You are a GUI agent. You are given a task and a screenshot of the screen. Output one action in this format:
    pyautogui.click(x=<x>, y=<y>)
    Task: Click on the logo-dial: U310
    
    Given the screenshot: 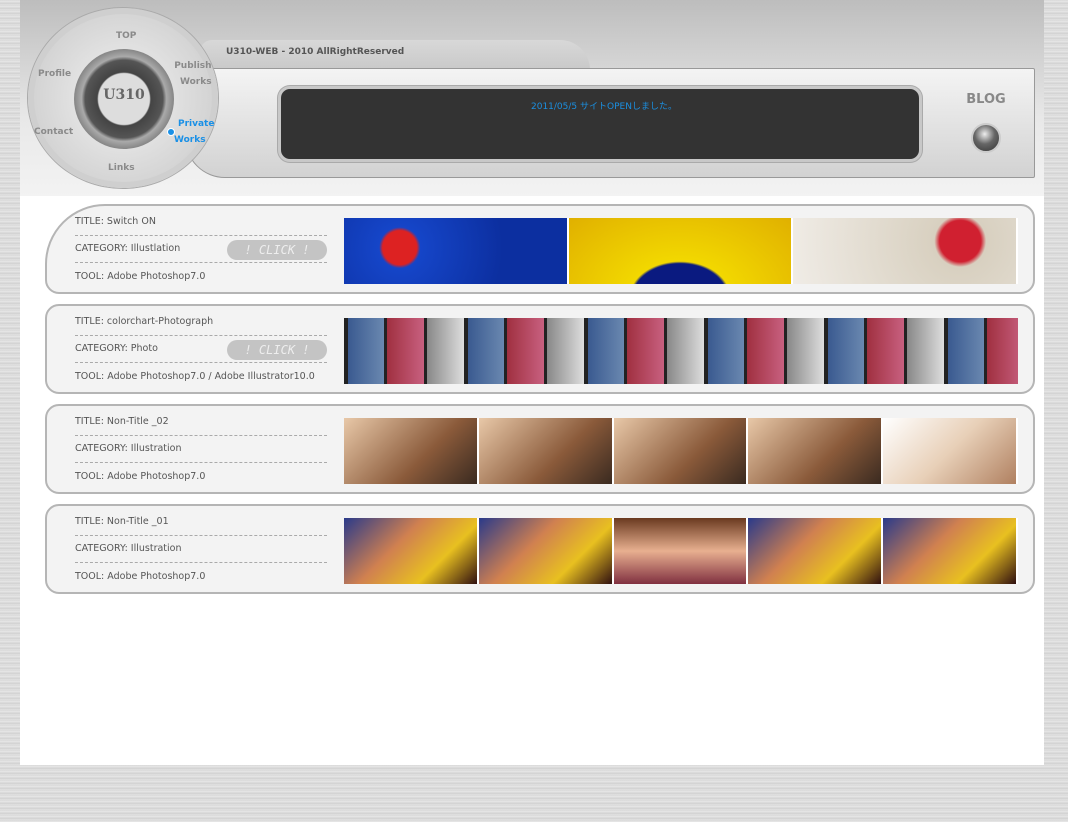 What is the action you would take?
    pyautogui.click(x=124, y=99)
    